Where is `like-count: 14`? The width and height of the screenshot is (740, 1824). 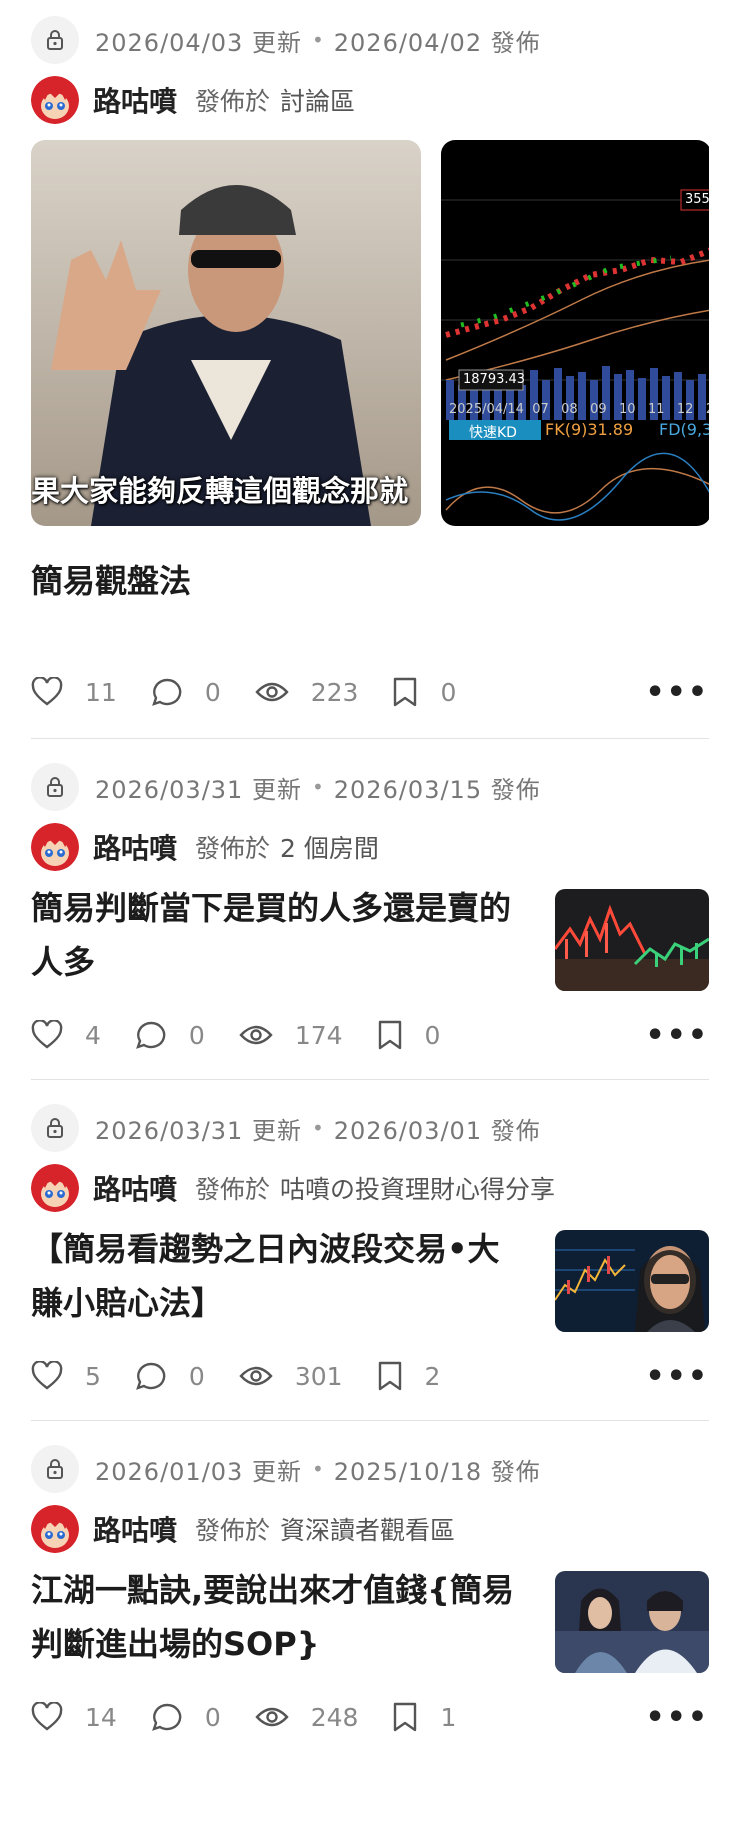
like-count: 14 is located at coordinates (101, 1717).